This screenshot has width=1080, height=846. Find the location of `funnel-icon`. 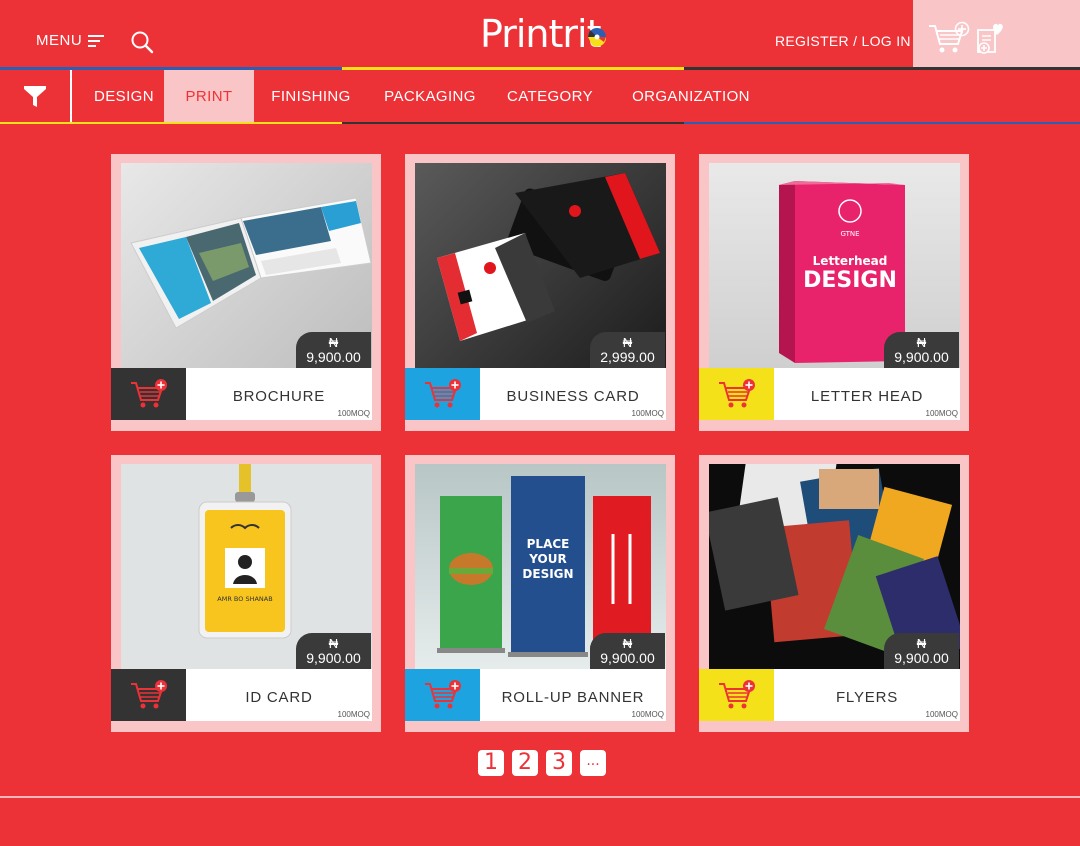

funnel-icon is located at coordinates (35, 96).